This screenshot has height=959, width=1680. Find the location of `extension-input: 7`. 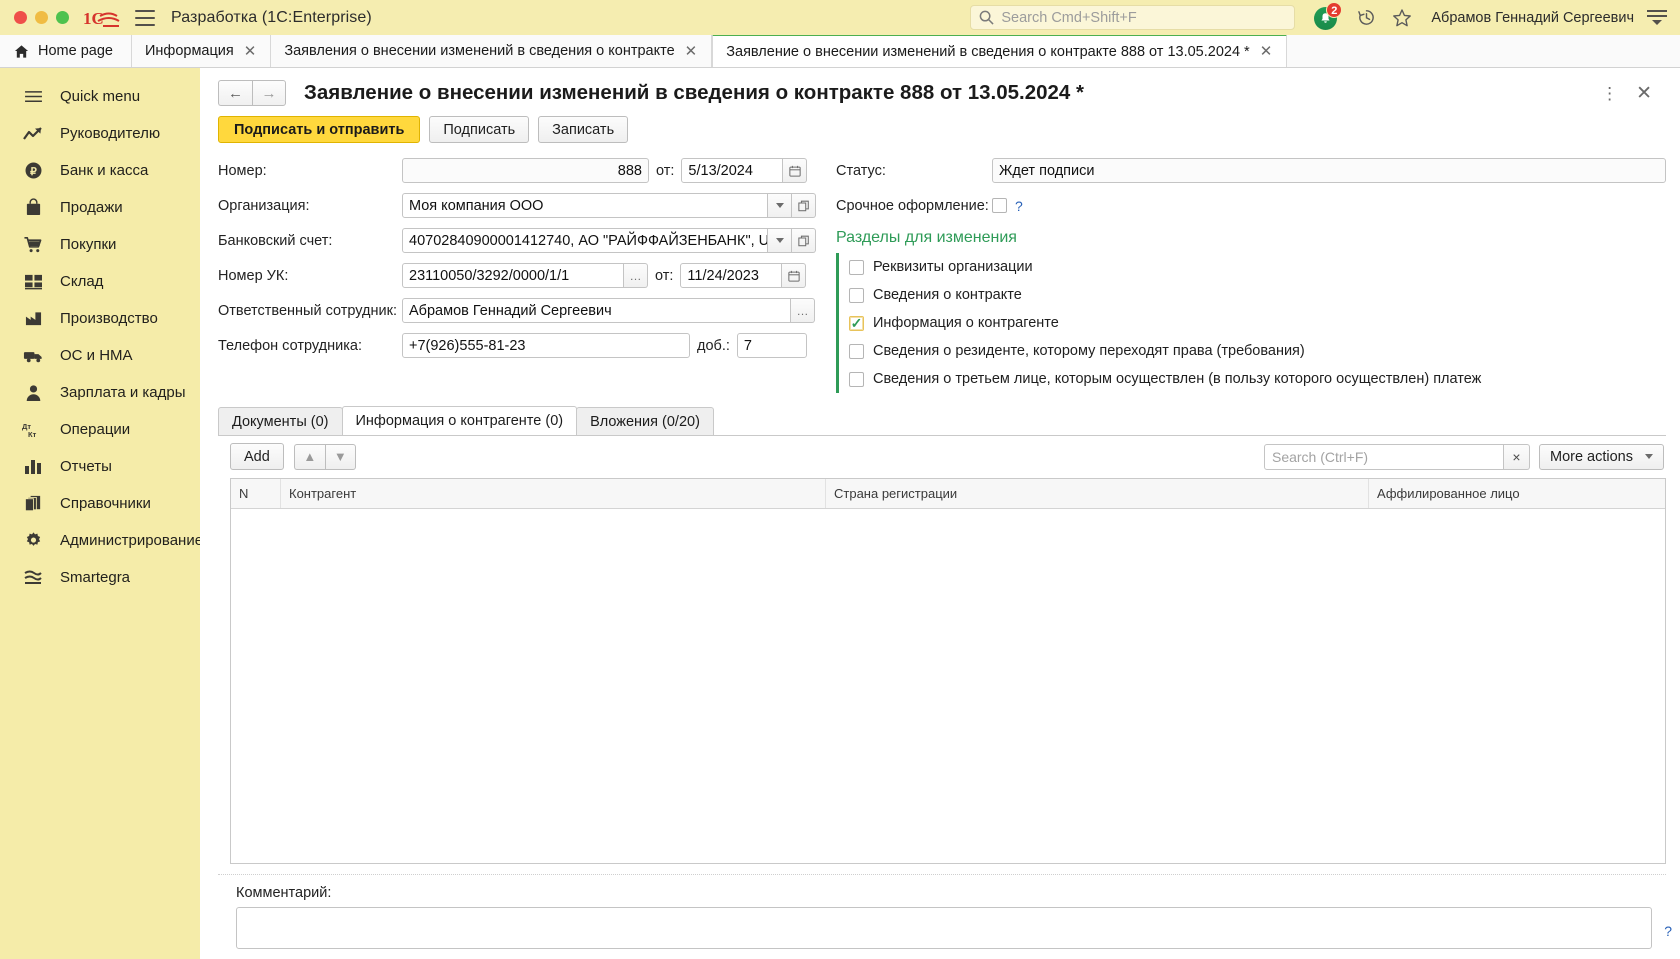

extension-input: 7 is located at coordinates (771, 345).